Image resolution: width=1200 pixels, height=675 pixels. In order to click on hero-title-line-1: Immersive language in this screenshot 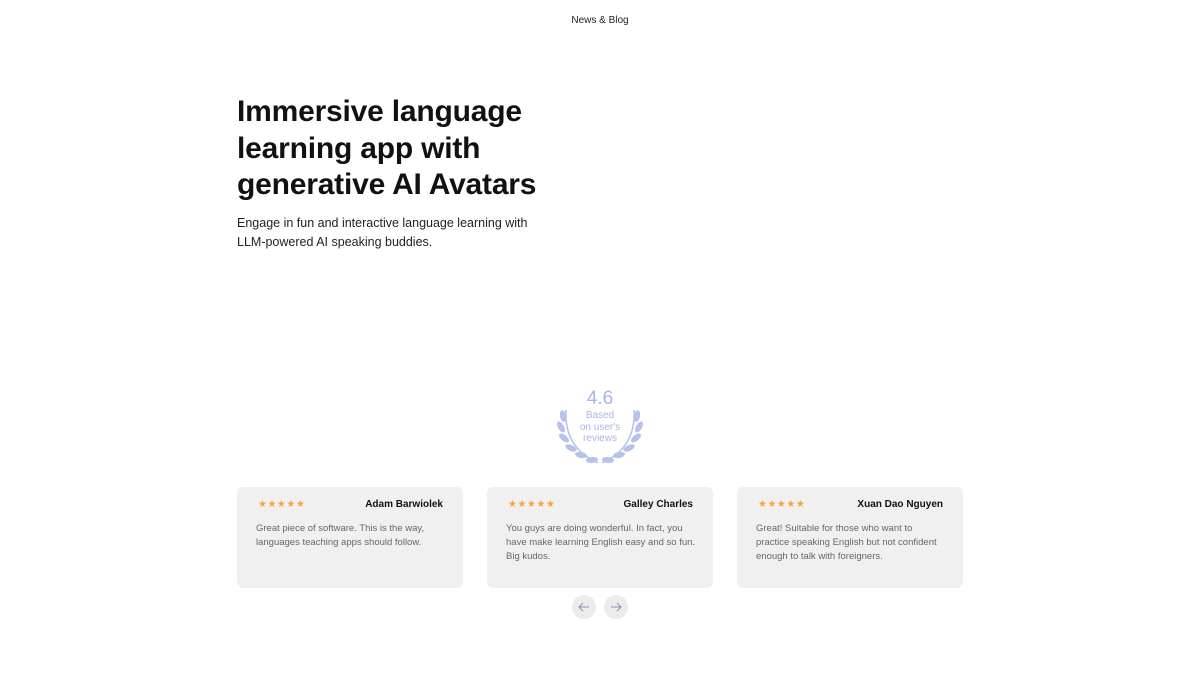, I will do `click(379, 111)`.